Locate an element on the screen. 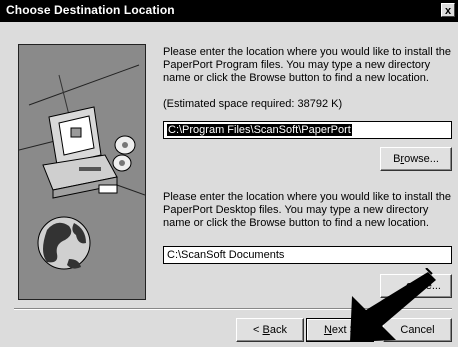  back-button: < Back is located at coordinates (270, 330).